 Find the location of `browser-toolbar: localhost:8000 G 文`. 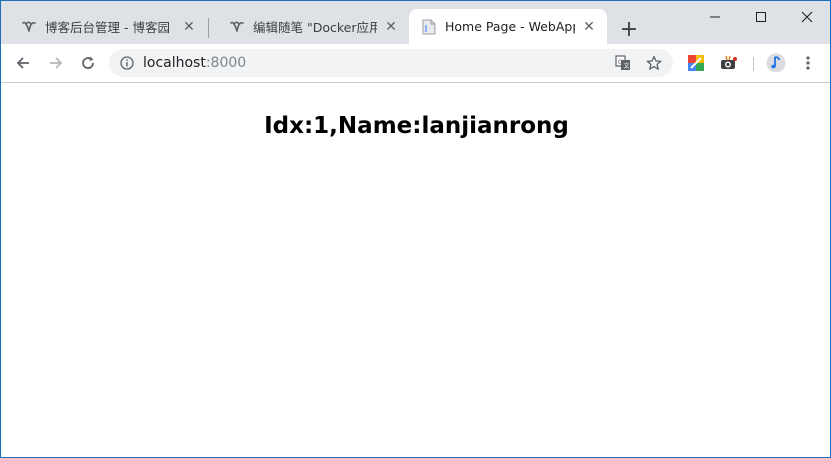

browser-toolbar: localhost:8000 G 文 is located at coordinates (415, 63).